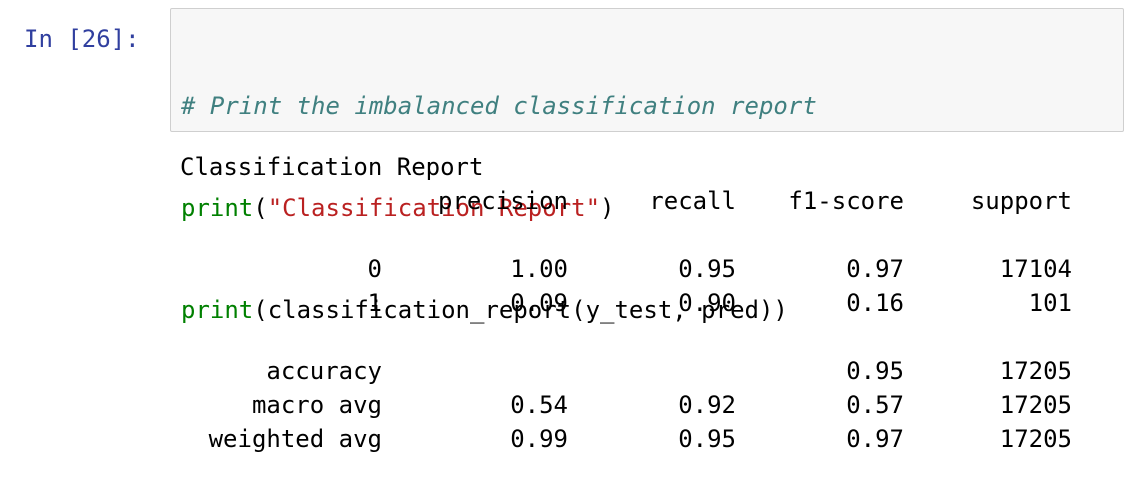 The width and height of the screenshot is (1126, 484). What do you see at coordinates (626, 269) in the screenshot?
I see `table-row: 0 1.00 0.95 0.97 17104` at bounding box center [626, 269].